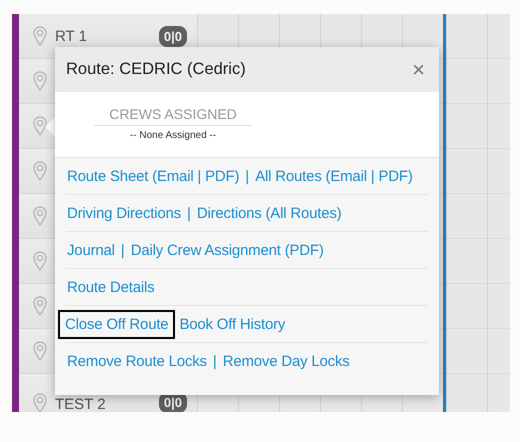  Describe the element at coordinates (334, 176) in the screenshot. I see `menu-link: All Routes (Email | PDF)` at that location.